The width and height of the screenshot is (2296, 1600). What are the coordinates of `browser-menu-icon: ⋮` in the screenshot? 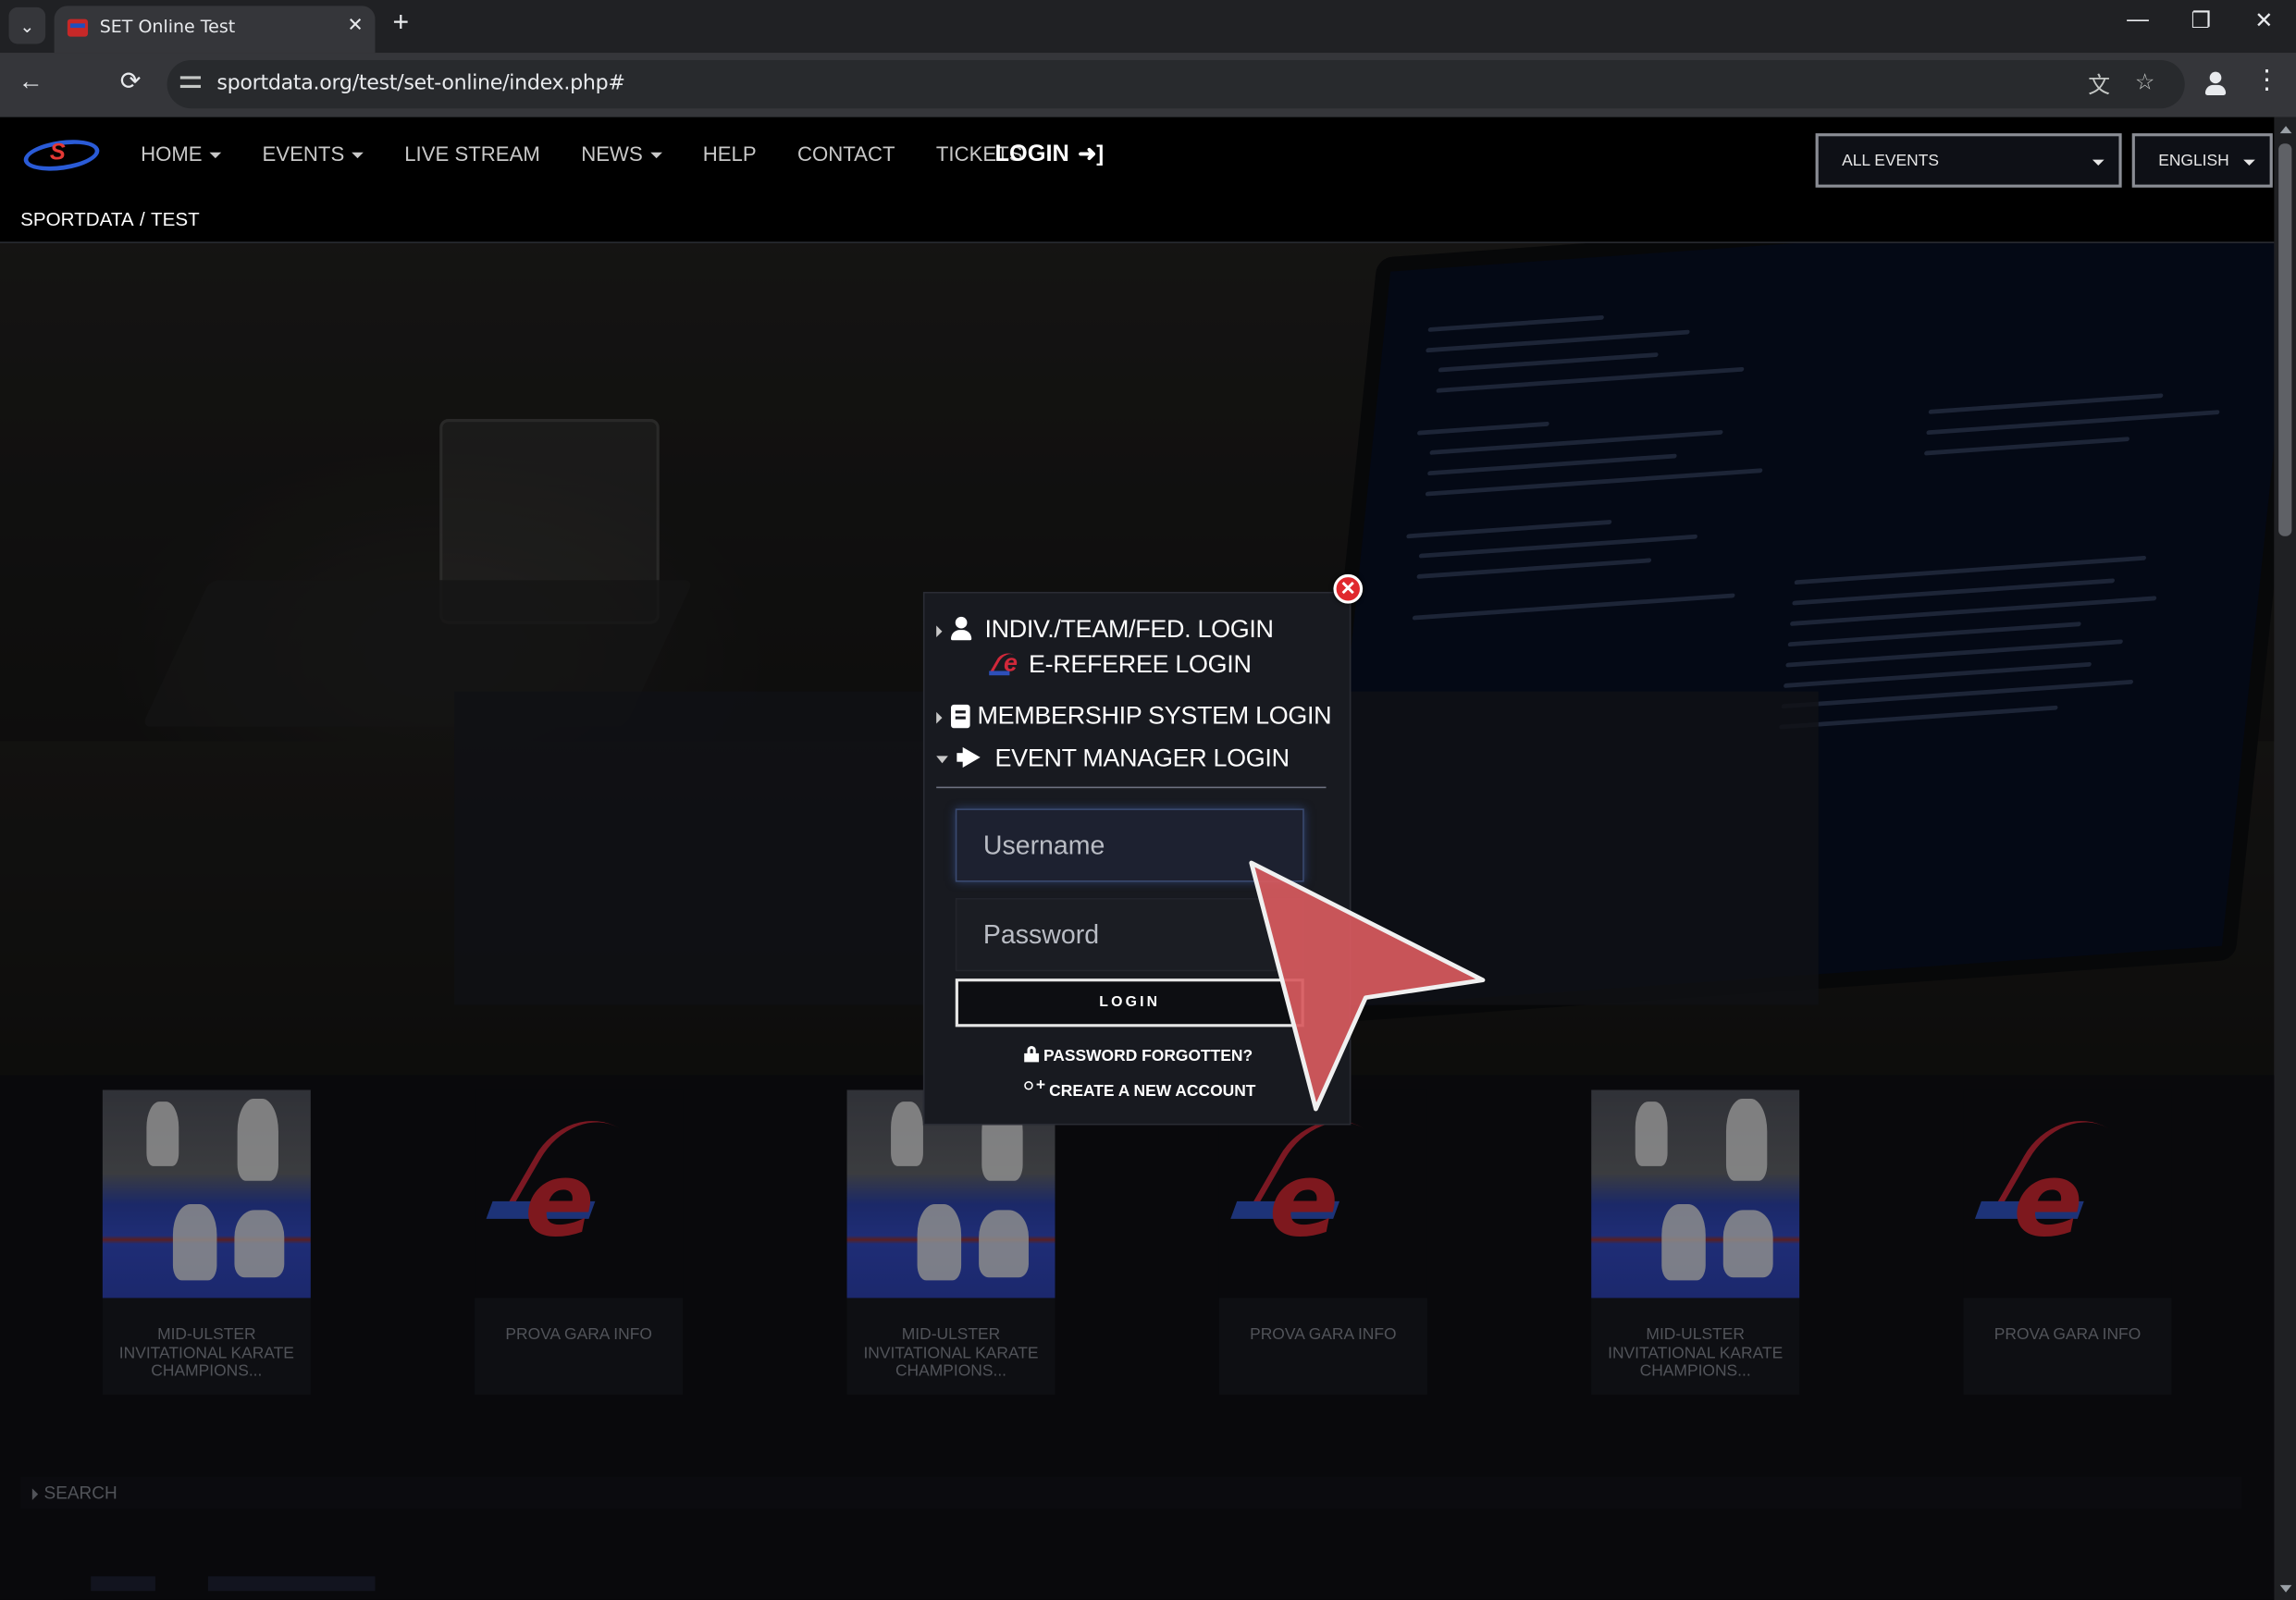 It's located at (2266, 80).